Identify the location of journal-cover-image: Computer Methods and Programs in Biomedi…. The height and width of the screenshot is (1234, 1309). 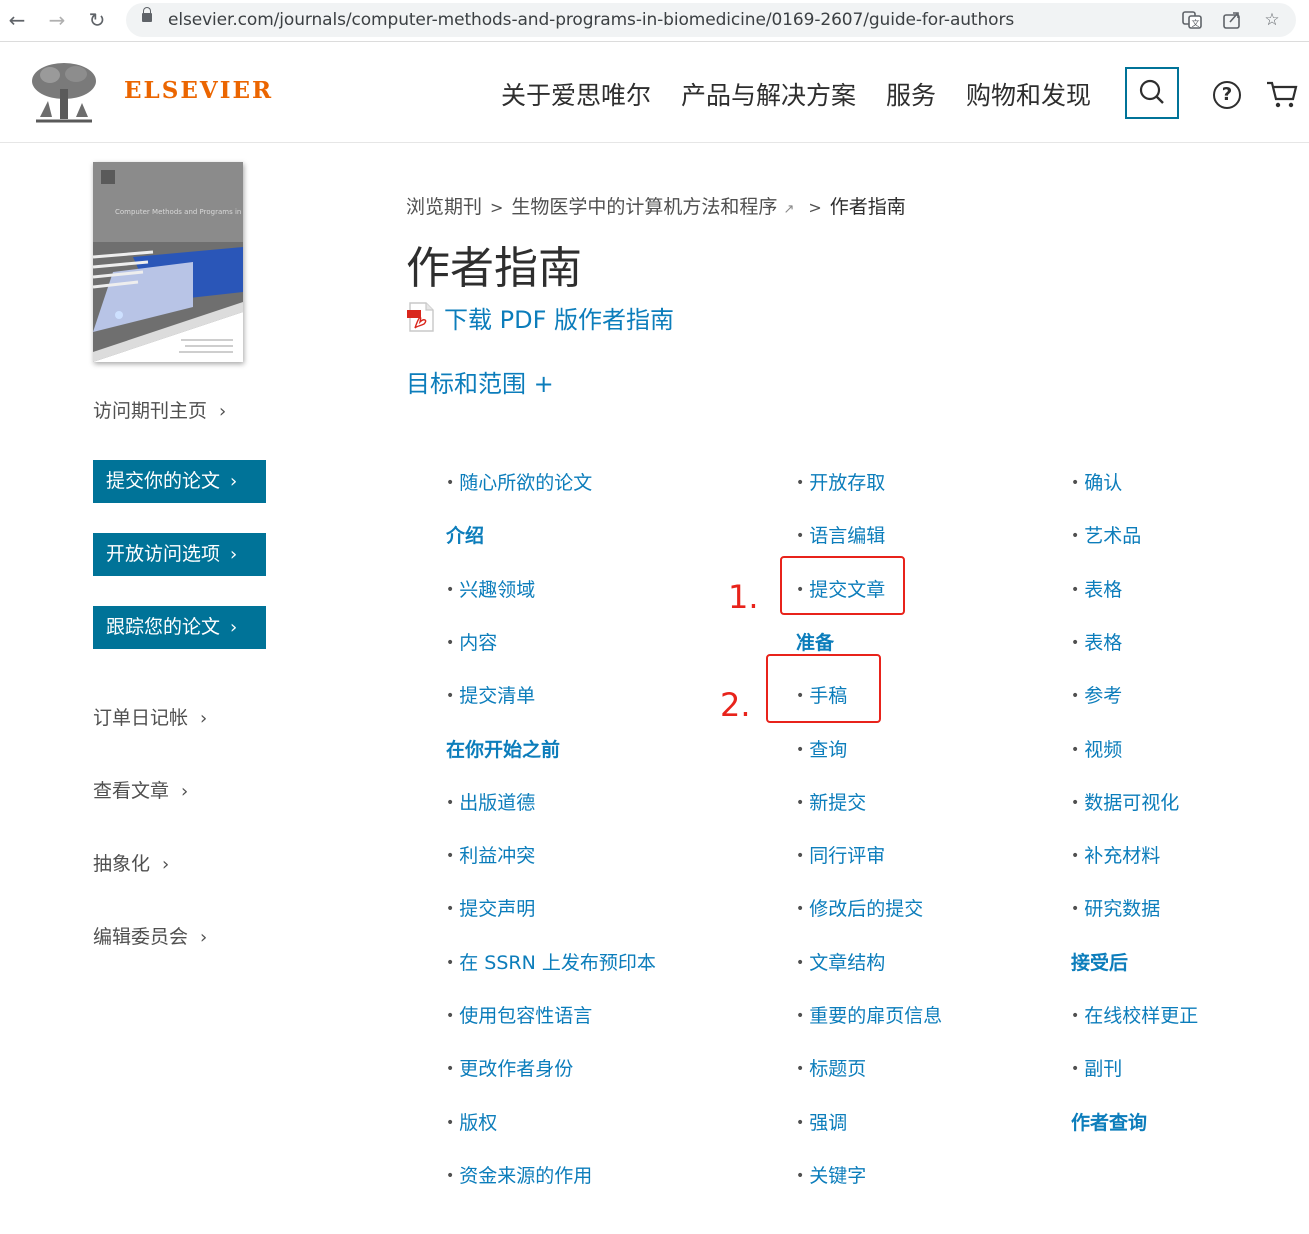
(168, 262).